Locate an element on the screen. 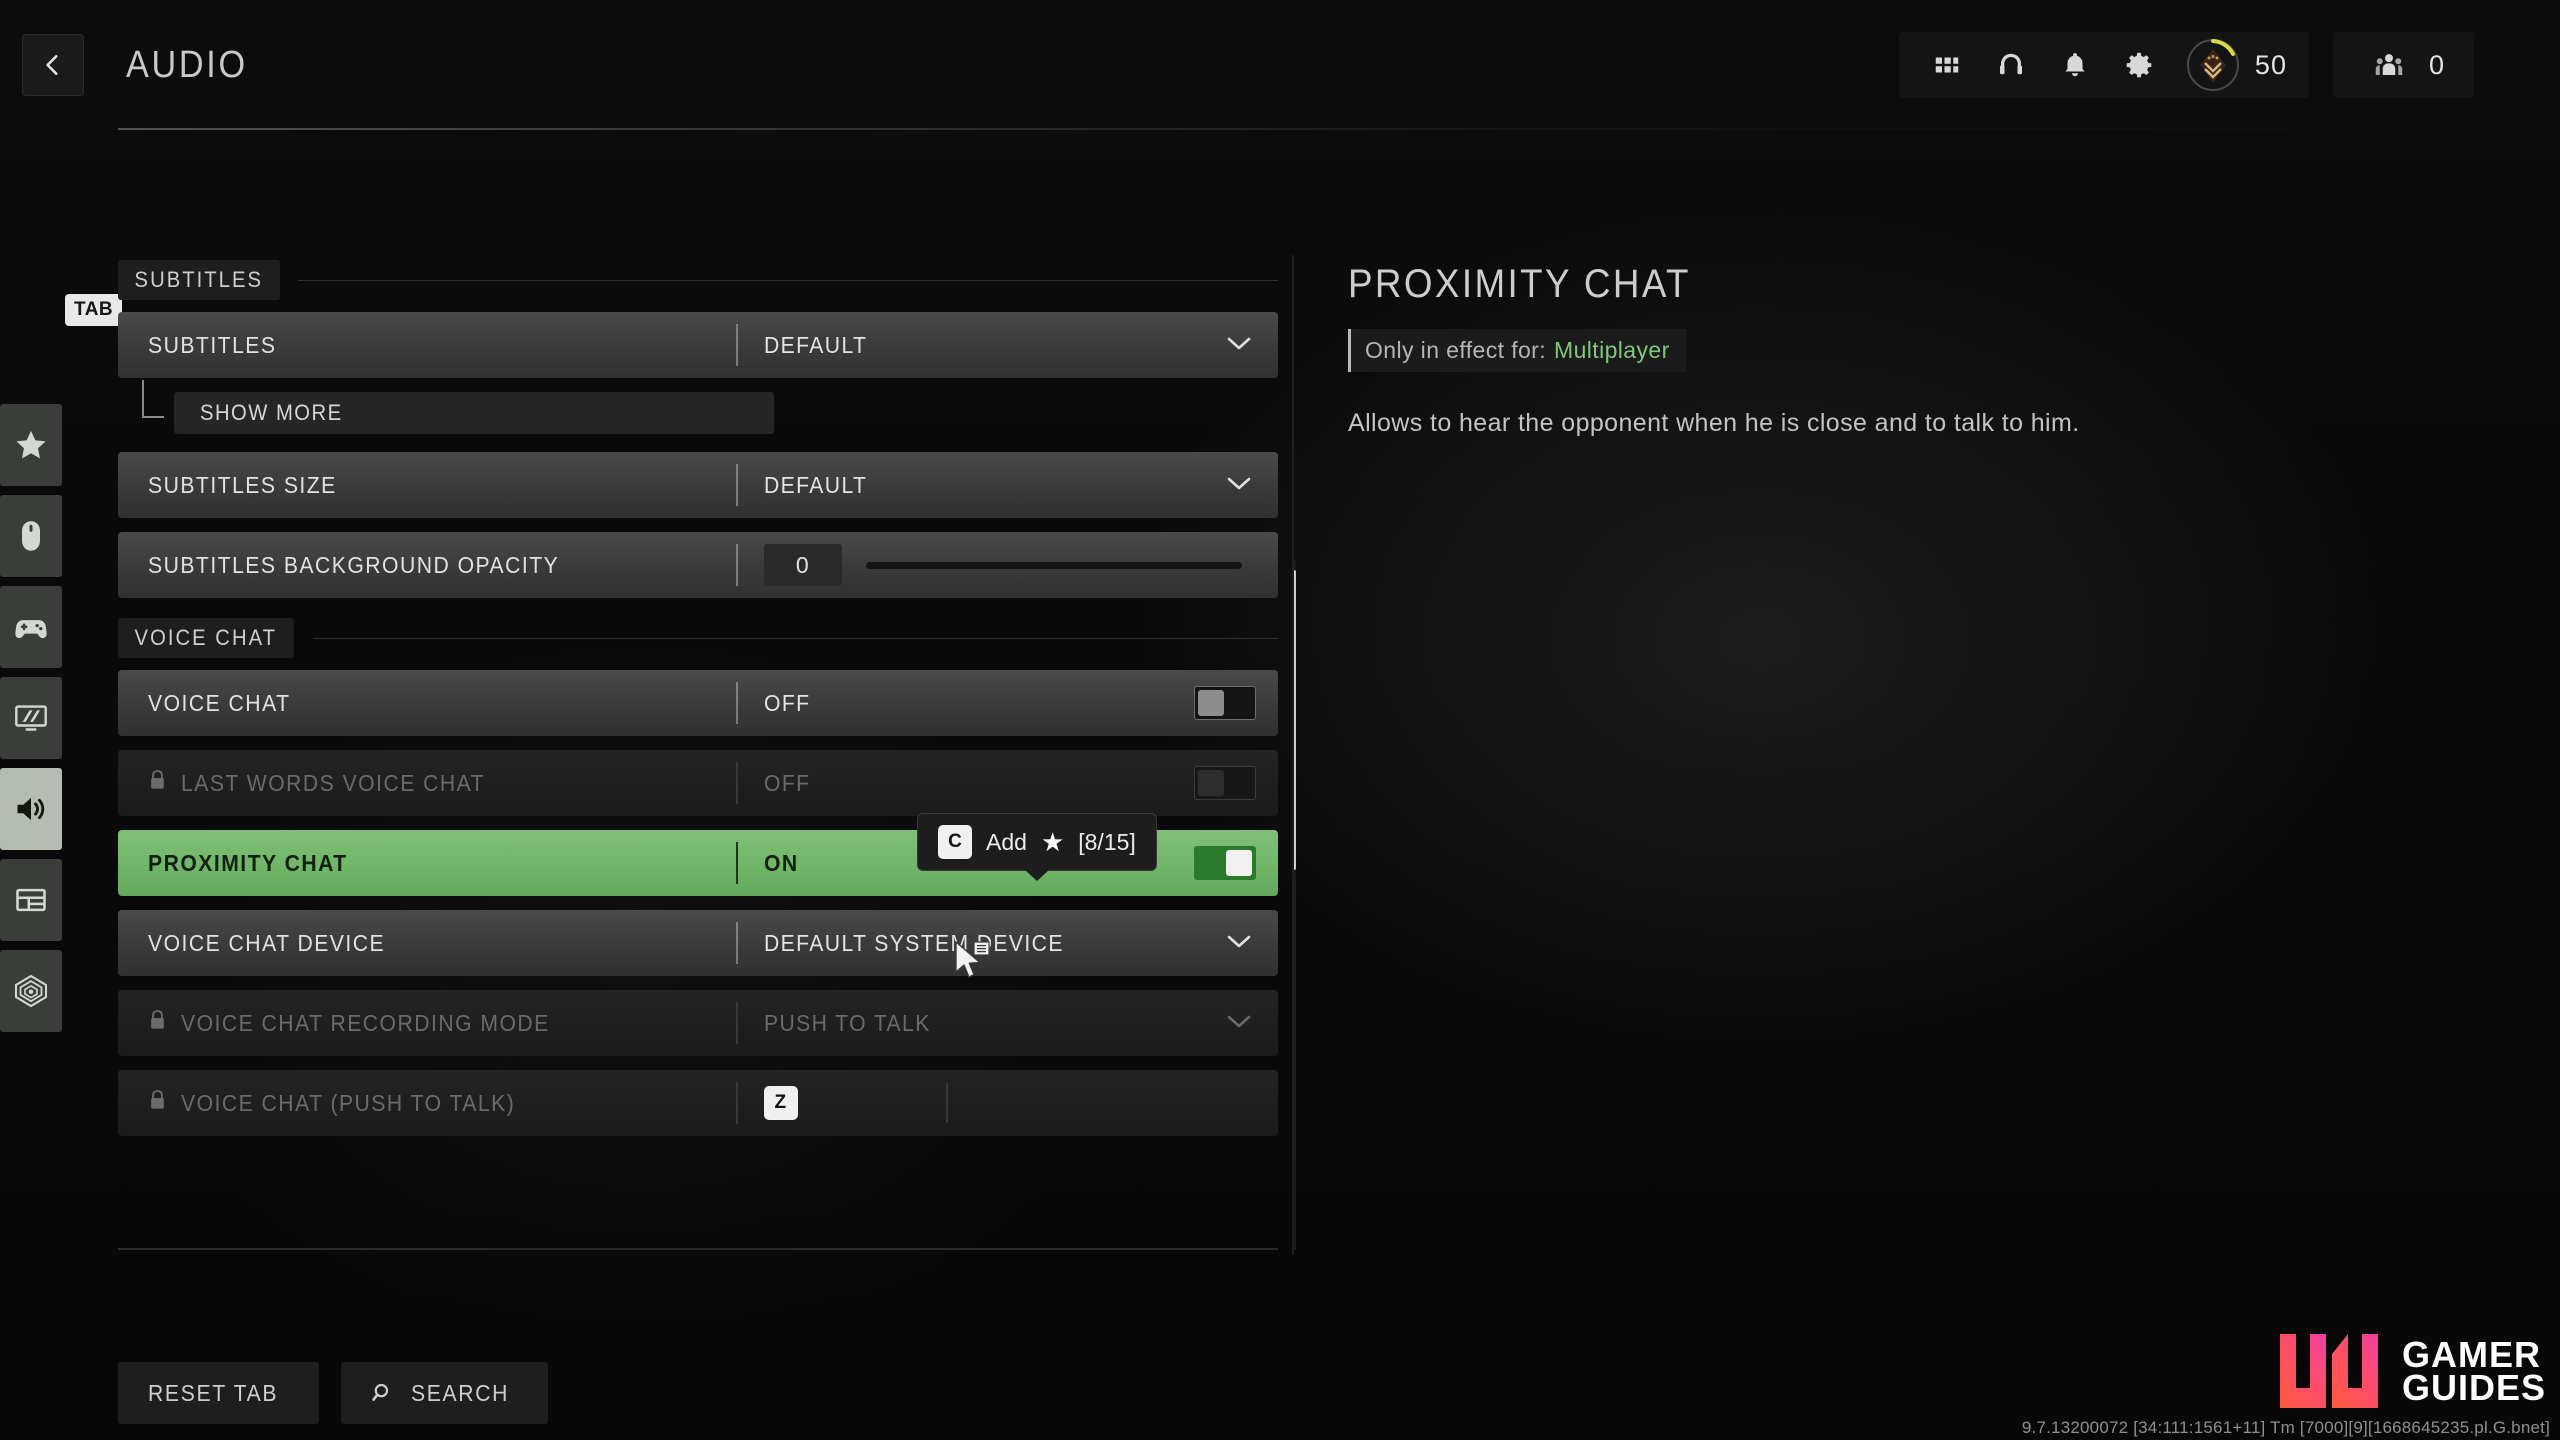  rank-level: 50 is located at coordinates (2270, 64).